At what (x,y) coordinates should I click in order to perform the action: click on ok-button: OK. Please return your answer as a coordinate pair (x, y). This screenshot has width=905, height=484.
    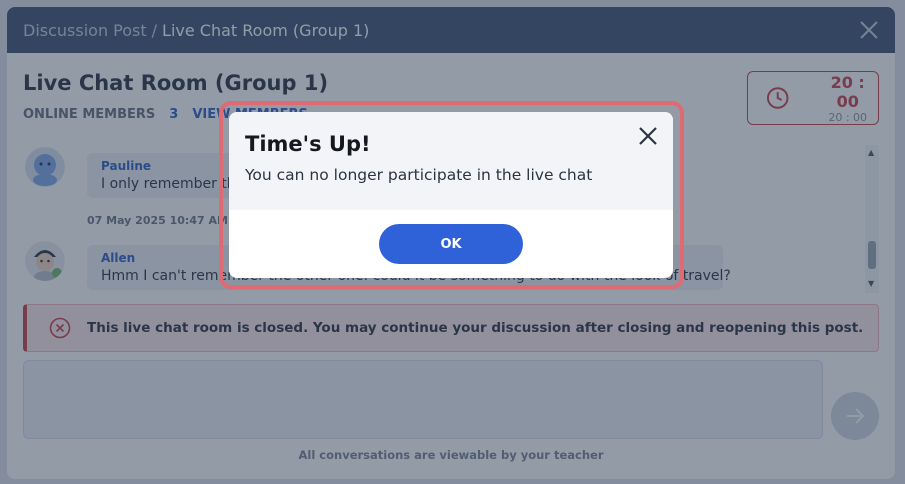
    Looking at the image, I should click on (451, 244).